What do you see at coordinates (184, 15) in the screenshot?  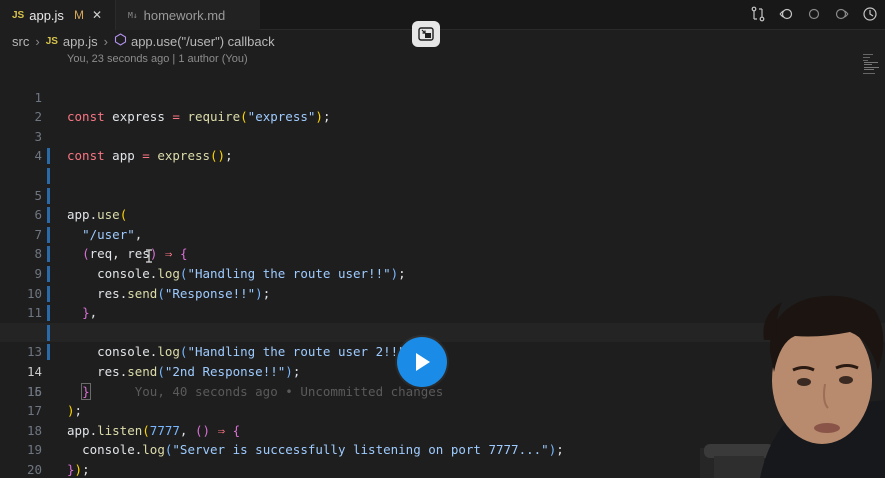 I see `tab-label: homework.md` at bounding box center [184, 15].